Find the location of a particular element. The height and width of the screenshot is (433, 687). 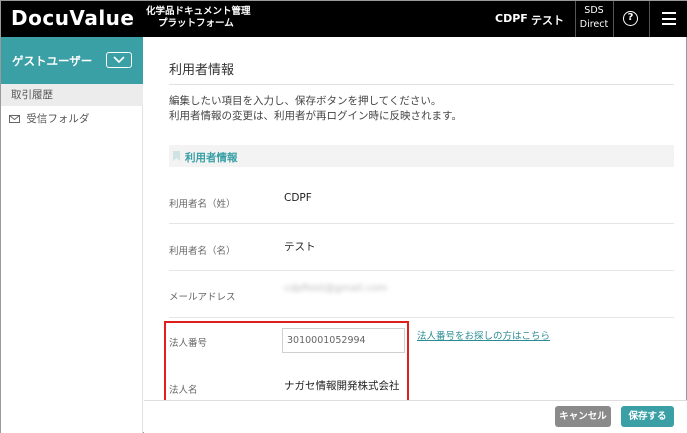

field-row-first-name: 利用者名（名） テスト is located at coordinates (421, 247).